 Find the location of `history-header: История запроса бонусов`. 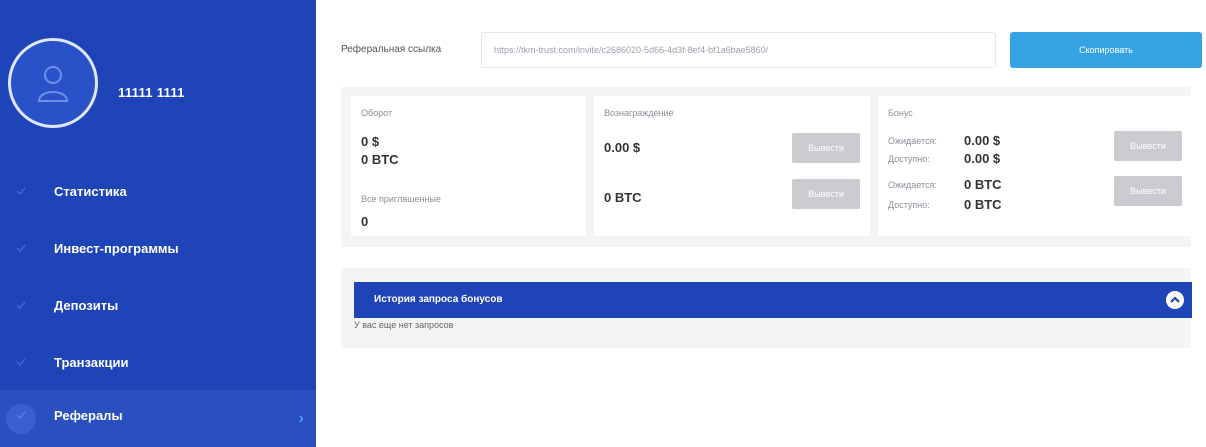

history-header: История запроса бонусов is located at coordinates (773, 300).